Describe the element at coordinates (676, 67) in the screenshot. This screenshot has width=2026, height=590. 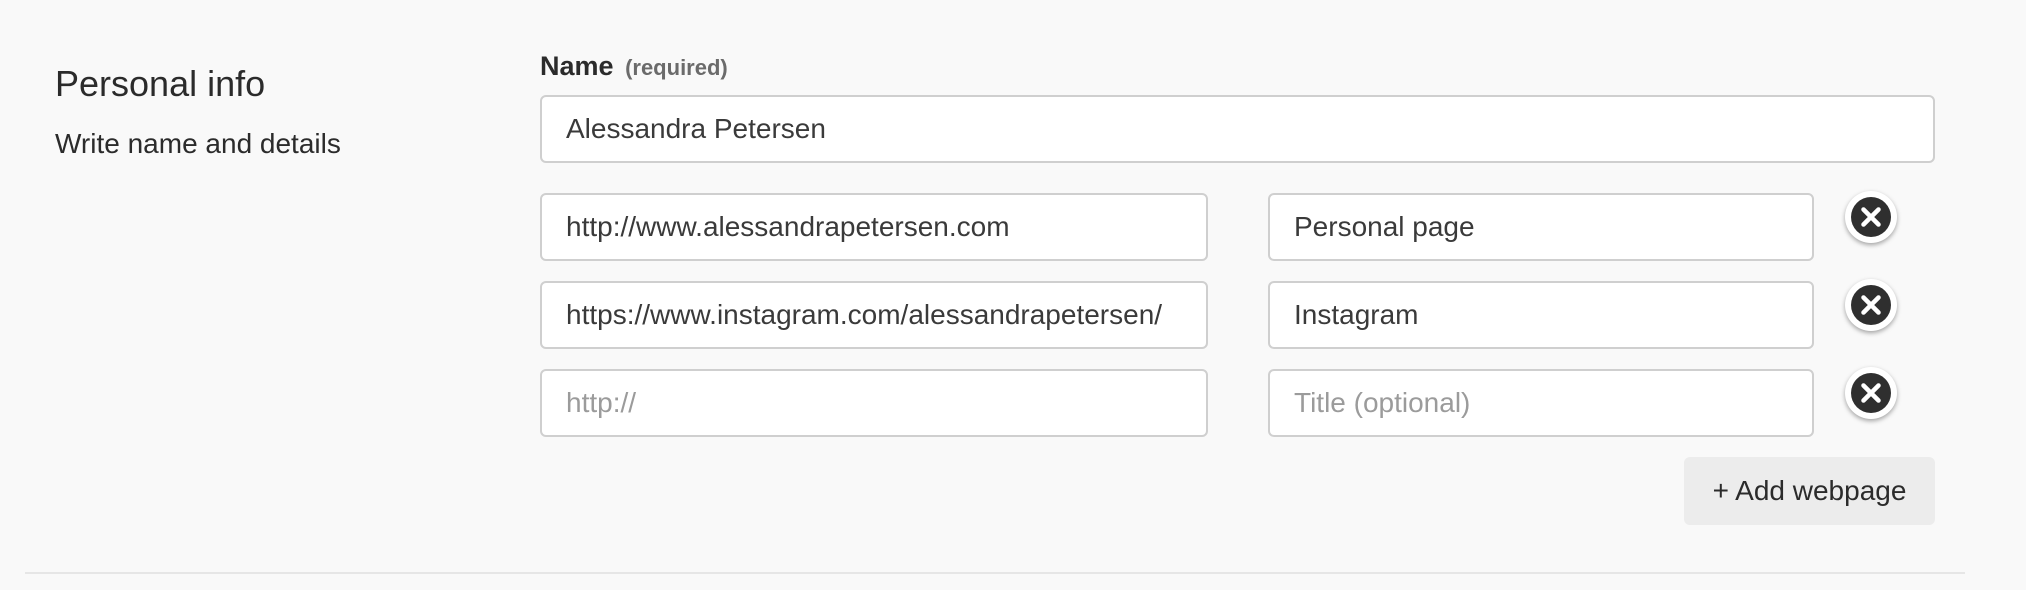
I see `required-indicator: (required)` at that location.